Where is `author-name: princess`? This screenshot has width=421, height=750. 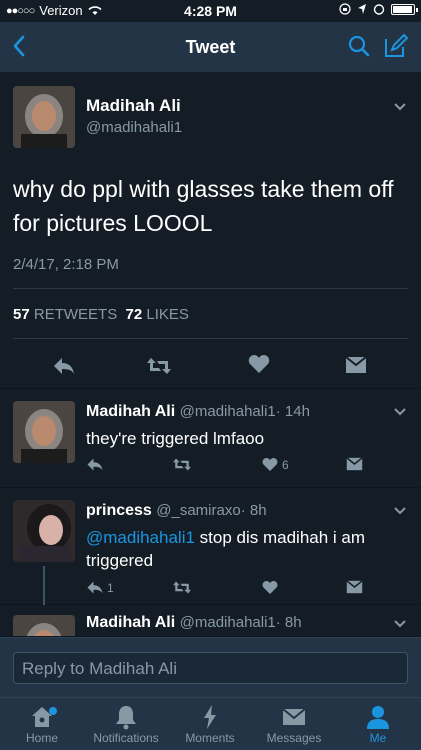
author-name: princess is located at coordinates (119, 510).